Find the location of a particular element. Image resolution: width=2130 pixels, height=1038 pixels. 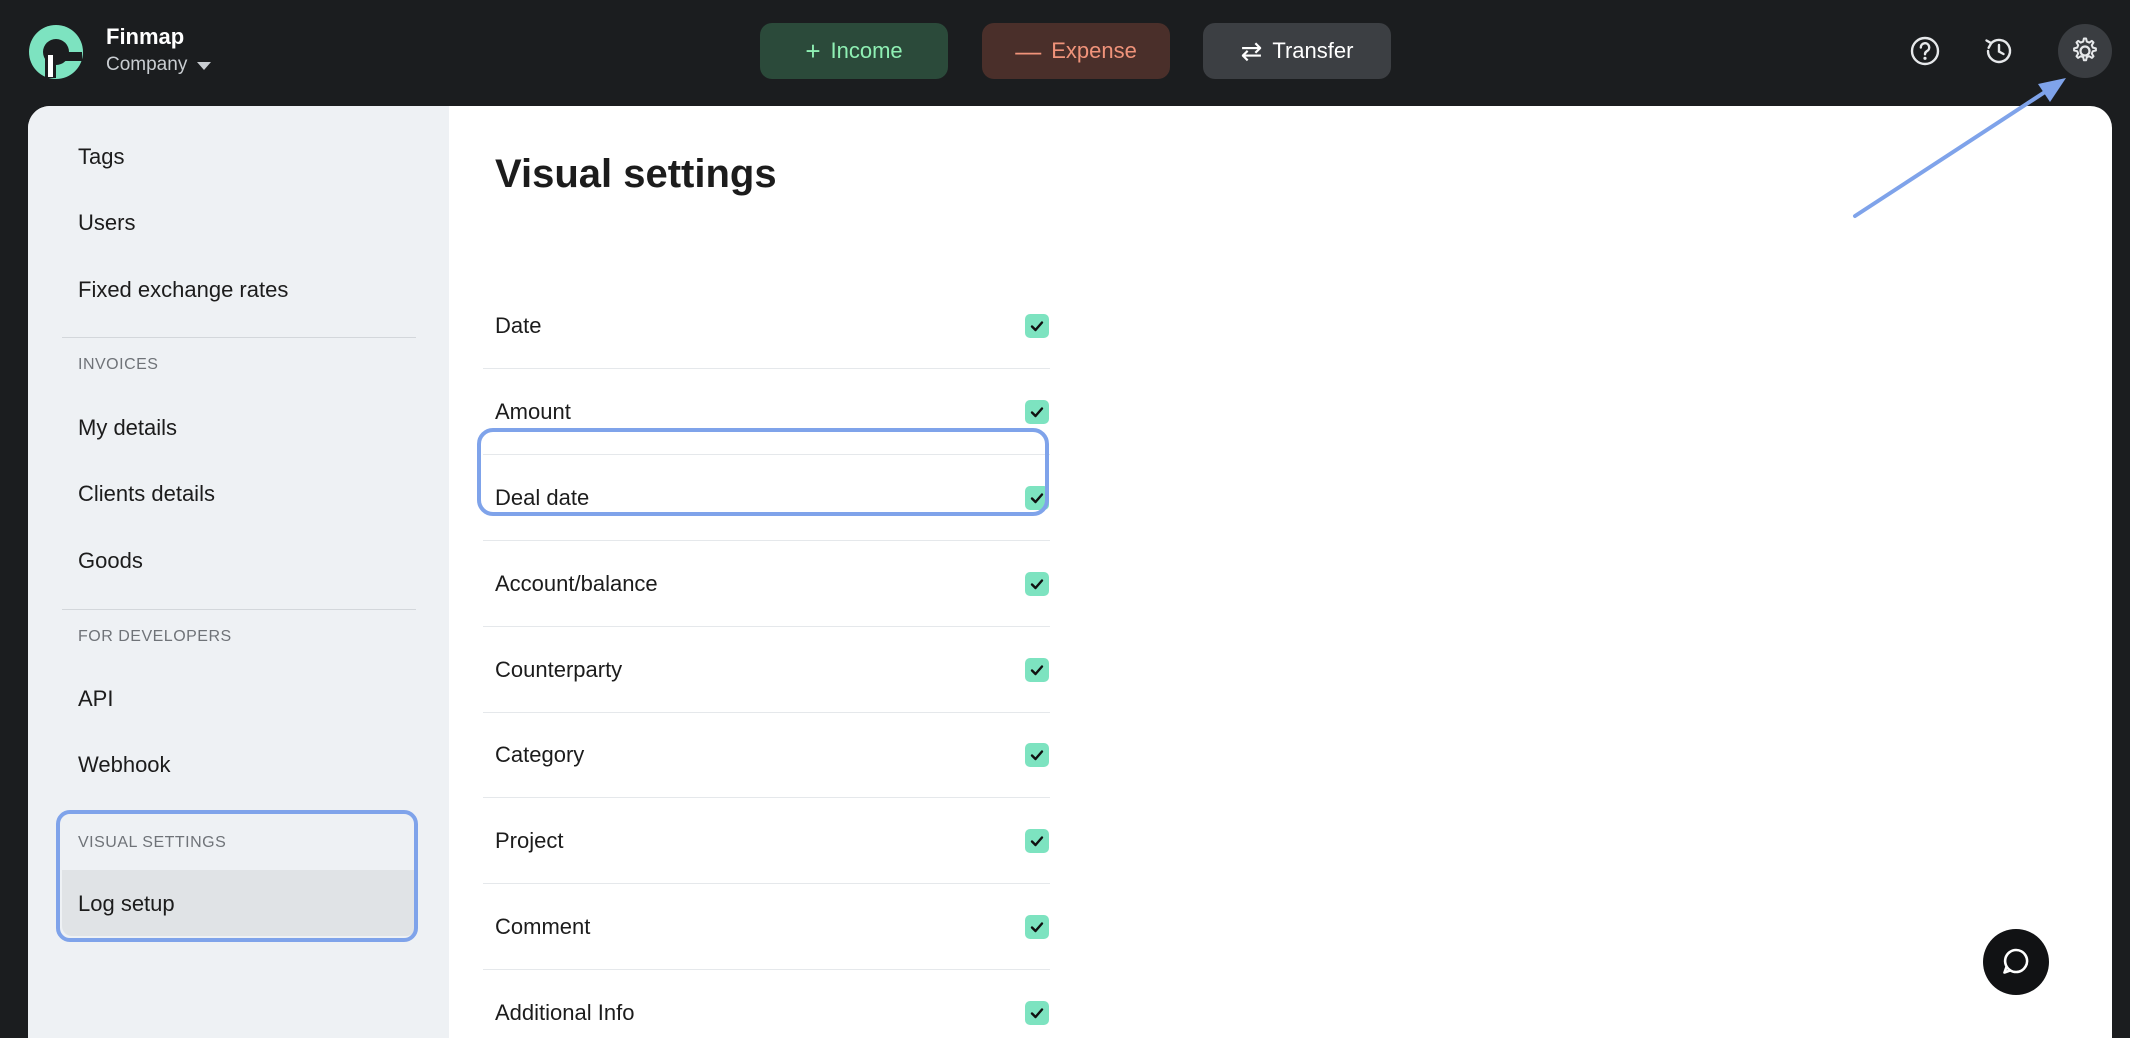

income-label: Income is located at coordinates (866, 50).